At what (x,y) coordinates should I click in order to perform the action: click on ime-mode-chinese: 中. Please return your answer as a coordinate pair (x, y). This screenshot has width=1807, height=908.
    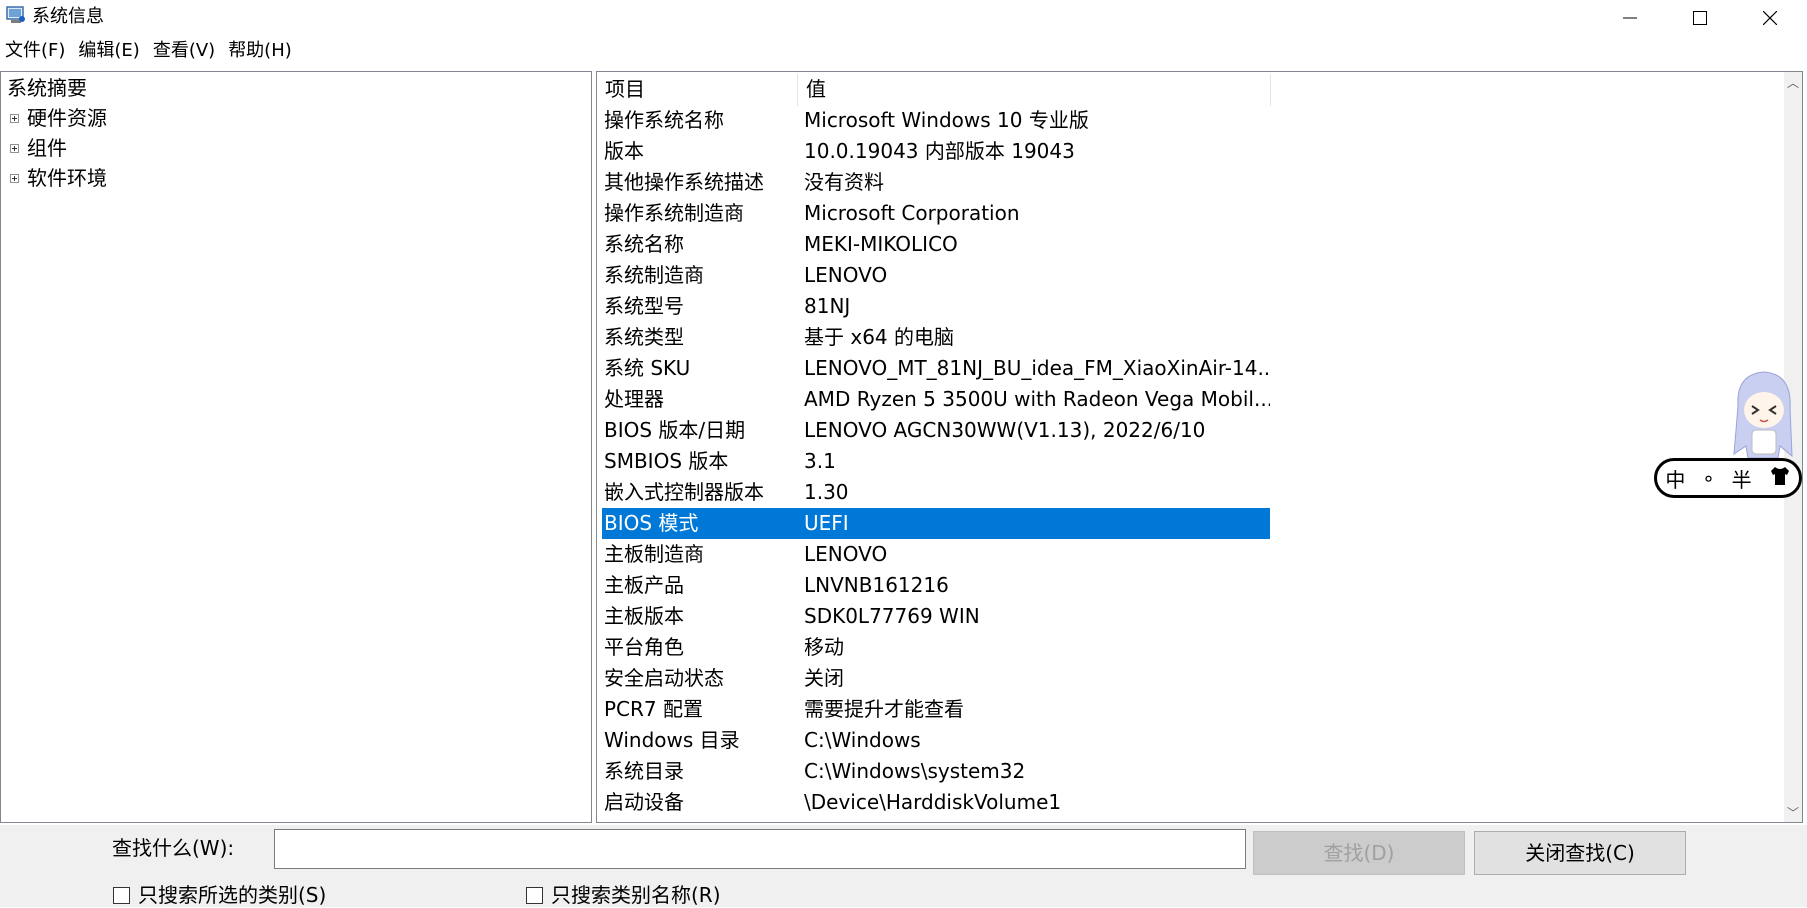
    Looking at the image, I should click on (1675, 478).